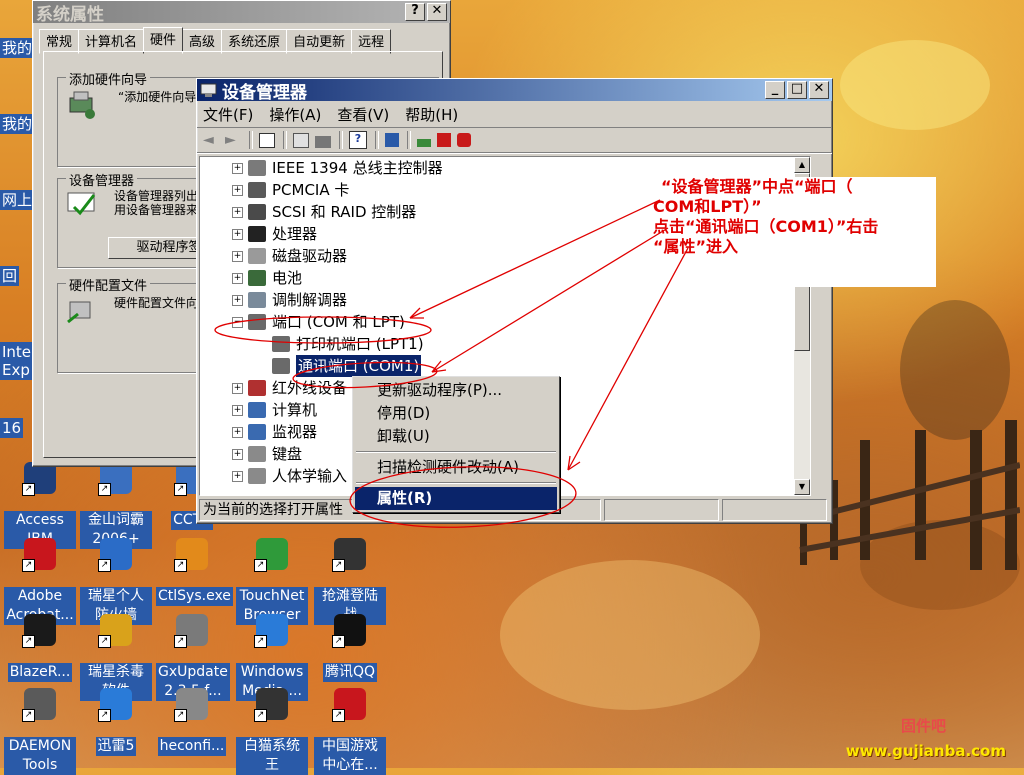 This screenshot has height=775, width=1024. What do you see at coordinates (323, 142) in the screenshot?
I see `print-icon` at bounding box center [323, 142].